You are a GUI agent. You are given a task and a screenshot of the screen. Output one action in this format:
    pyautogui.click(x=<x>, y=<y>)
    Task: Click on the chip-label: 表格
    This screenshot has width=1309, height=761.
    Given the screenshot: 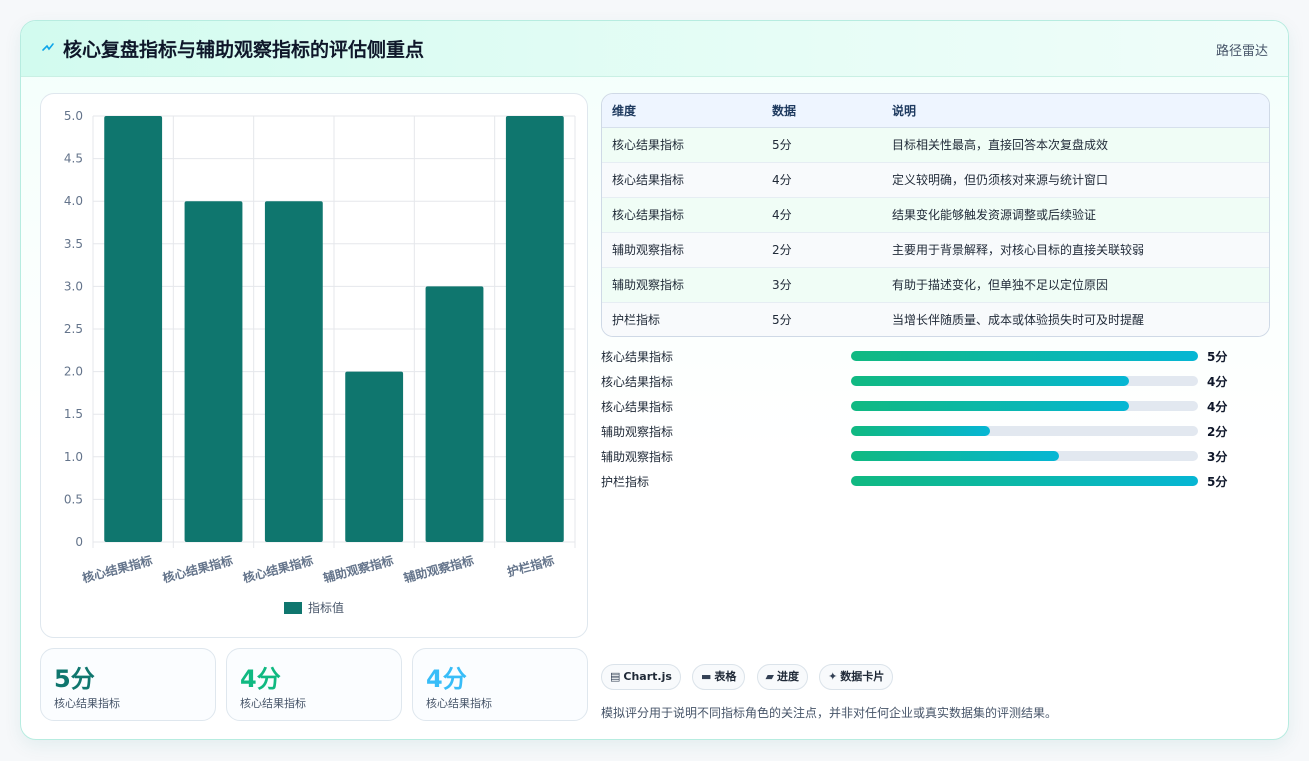 What is the action you would take?
    pyautogui.click(x=725, y=676)
    